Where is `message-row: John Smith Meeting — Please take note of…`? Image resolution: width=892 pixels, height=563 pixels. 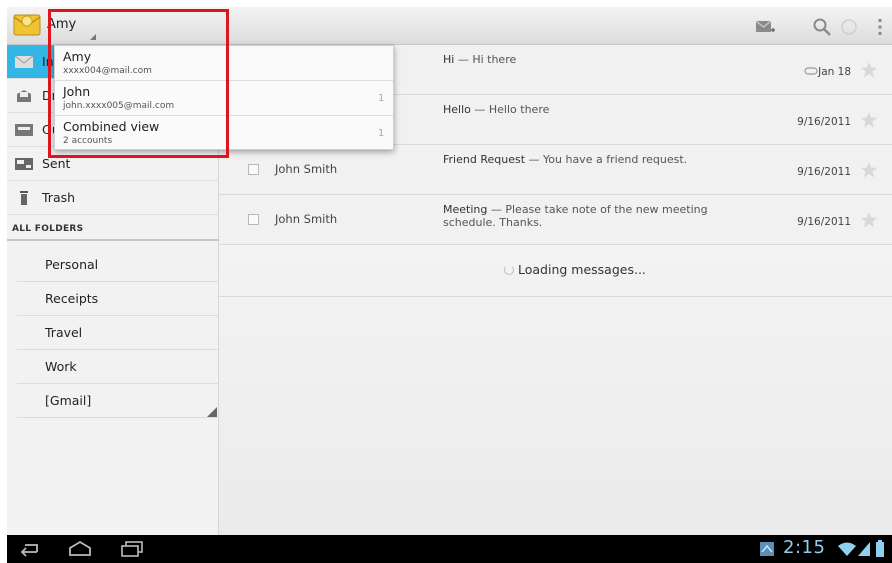 message-row: John Smith Meeting — Please take note of… is located at coordinates (555, 220).